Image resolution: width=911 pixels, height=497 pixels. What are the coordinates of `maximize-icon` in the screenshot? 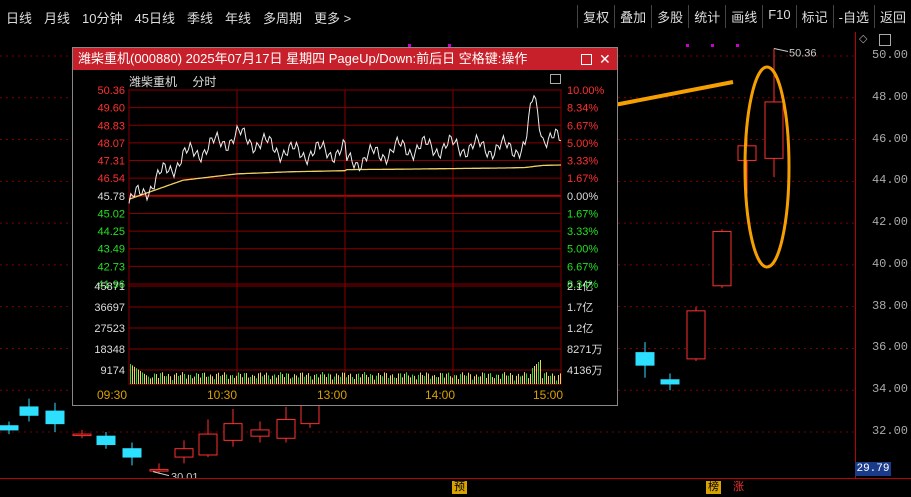 It's located at (885, 40).